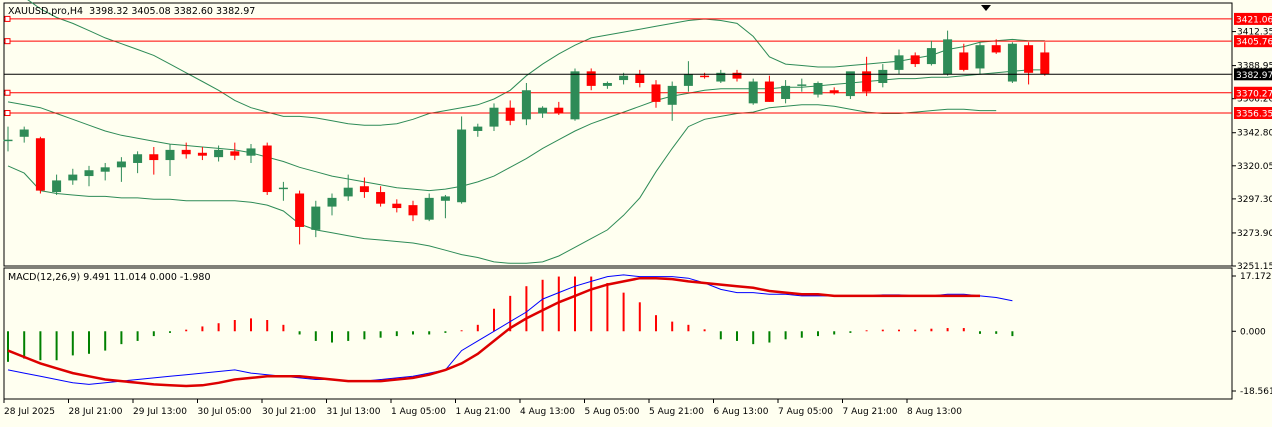 This screenshot has width=1272, height=427. I want to click on price-tick-label: 3297.30, so click(1254, 200).